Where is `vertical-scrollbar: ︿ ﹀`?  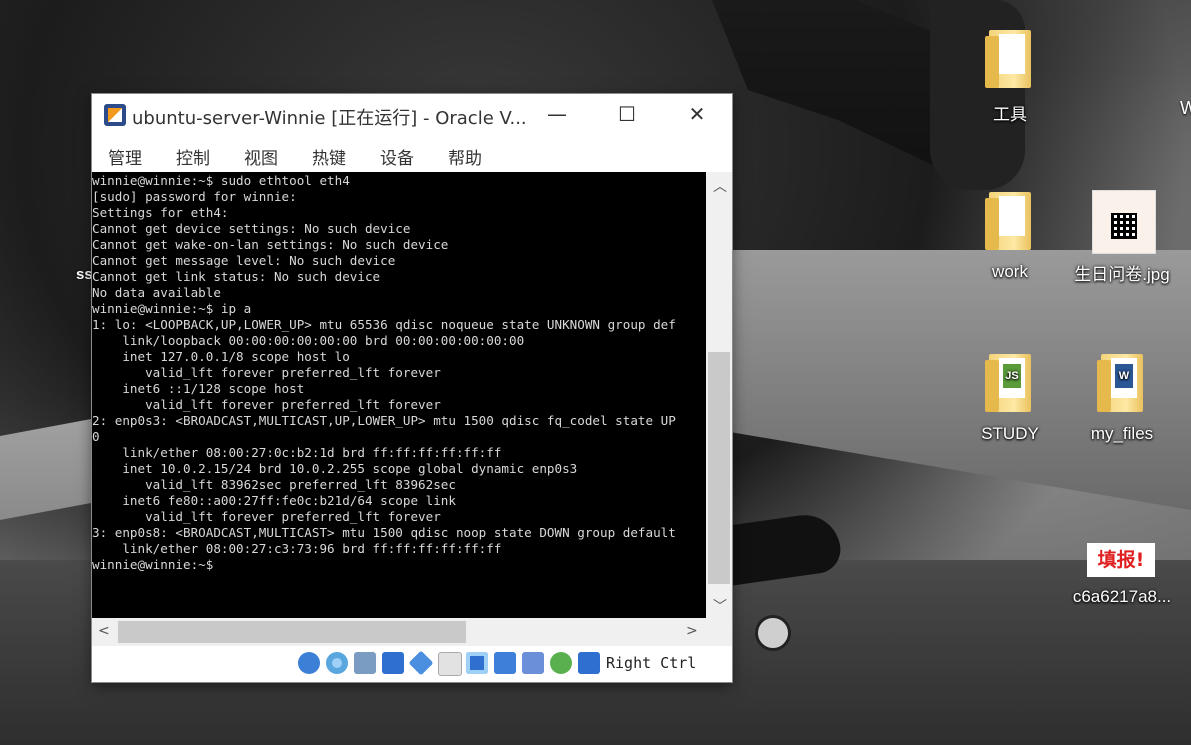
vertical-scrollbar: ︿ ﹀ is located at coordinates (719, 395).